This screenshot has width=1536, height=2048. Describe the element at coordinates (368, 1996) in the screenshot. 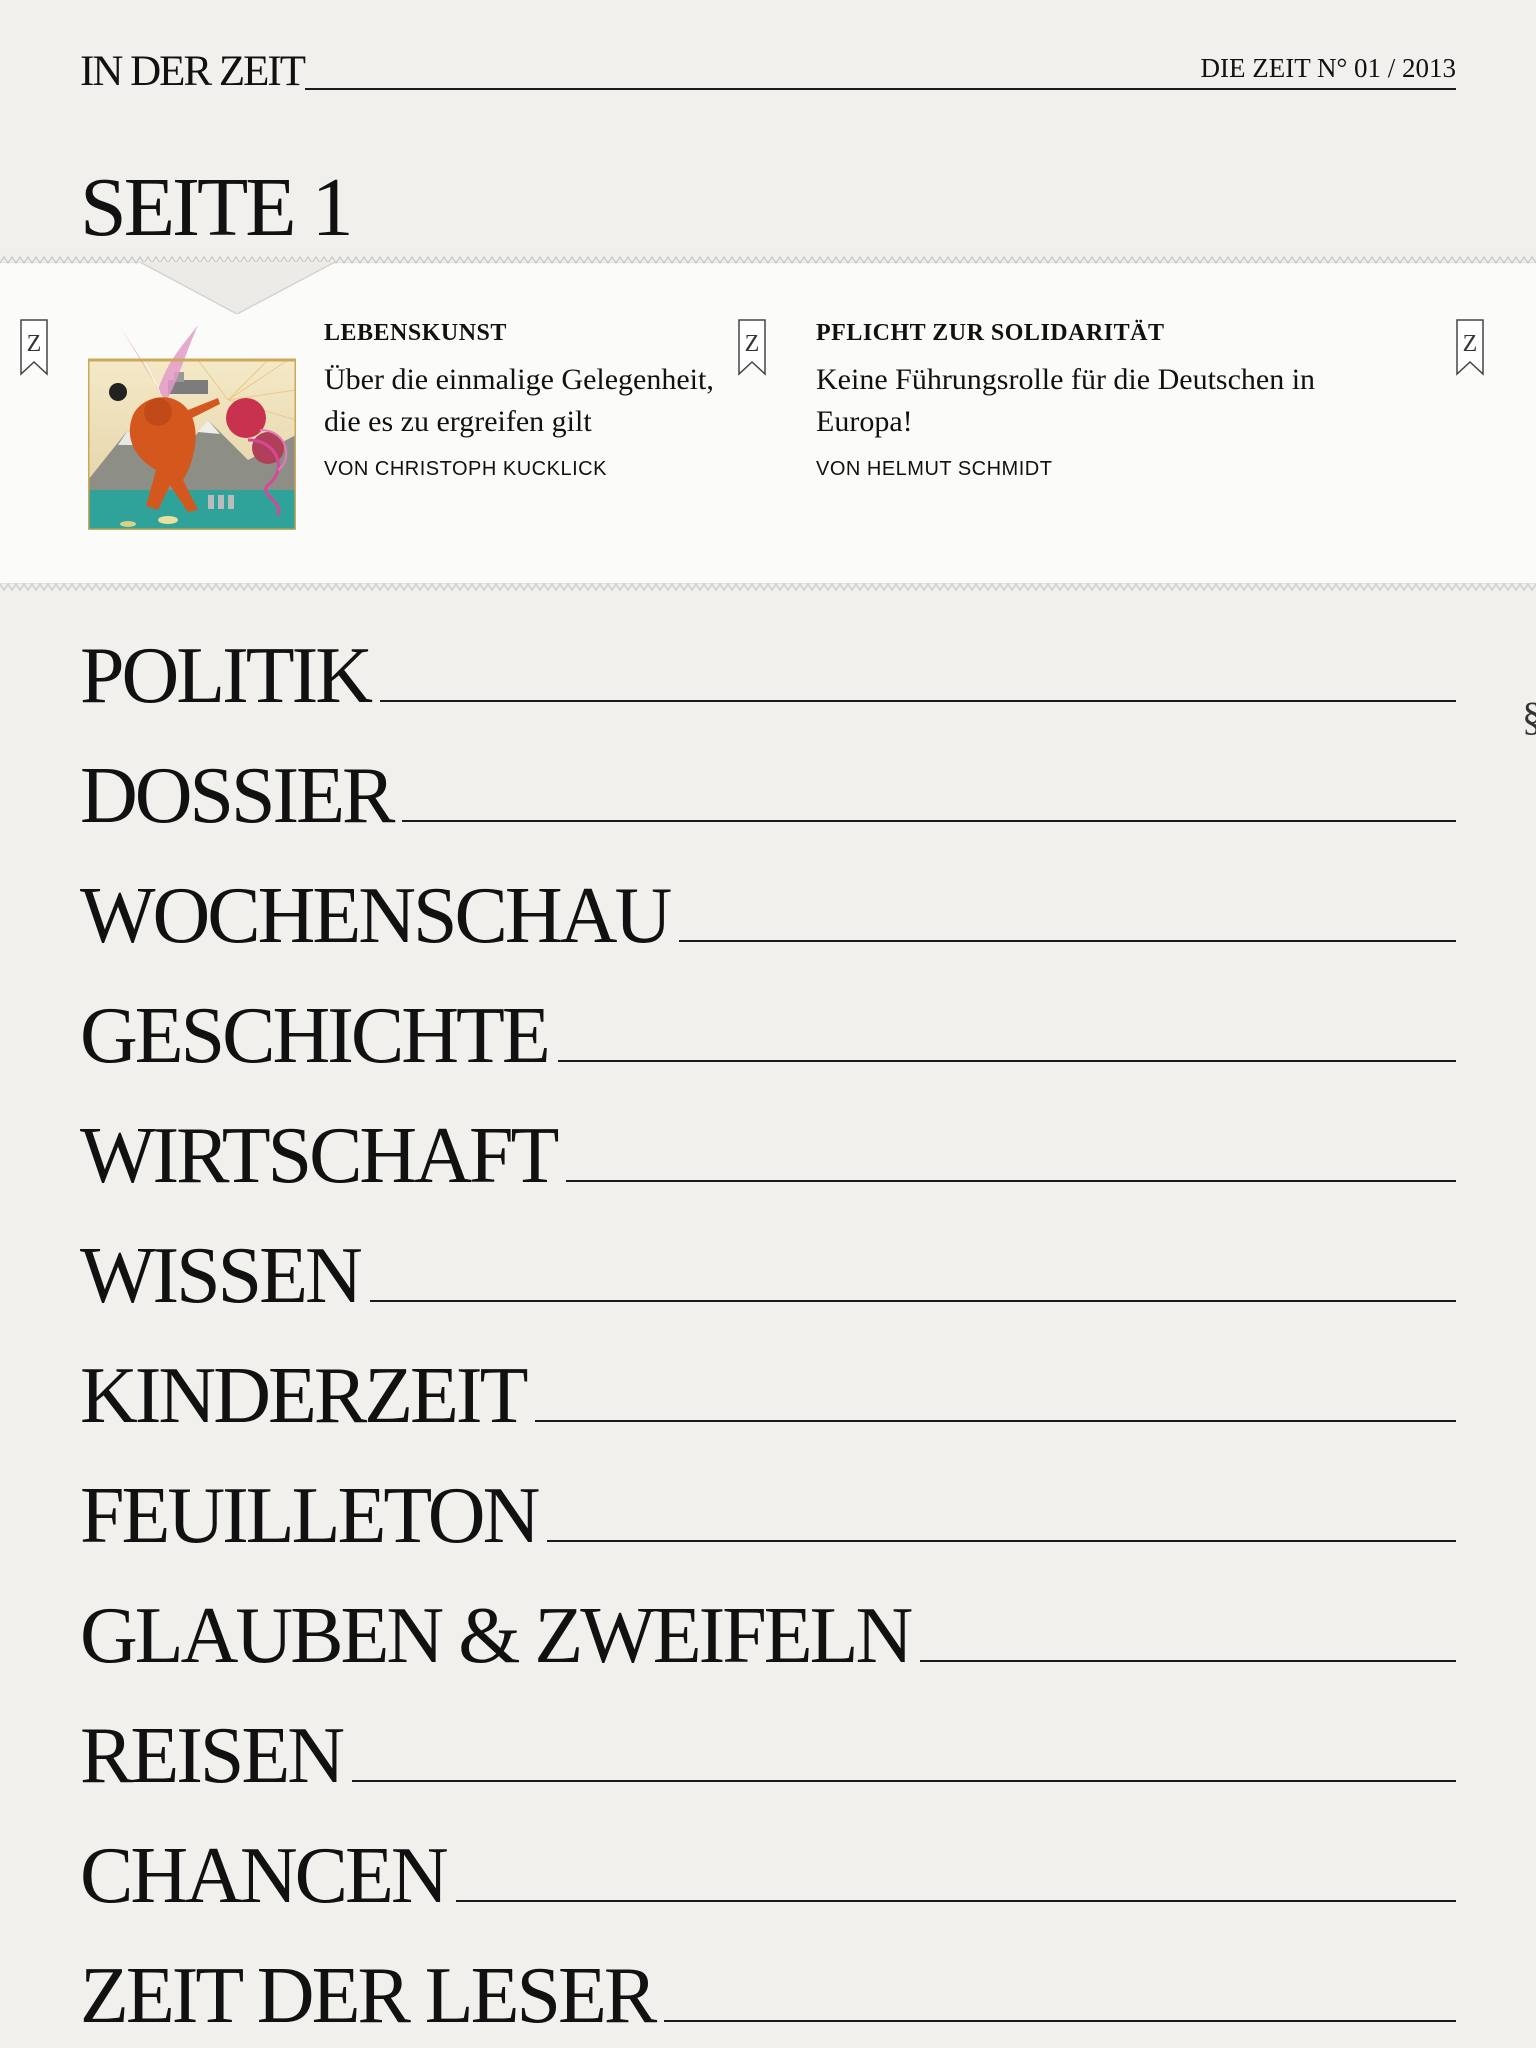

I see `section-label: ZEIT DER LESER` at that location.